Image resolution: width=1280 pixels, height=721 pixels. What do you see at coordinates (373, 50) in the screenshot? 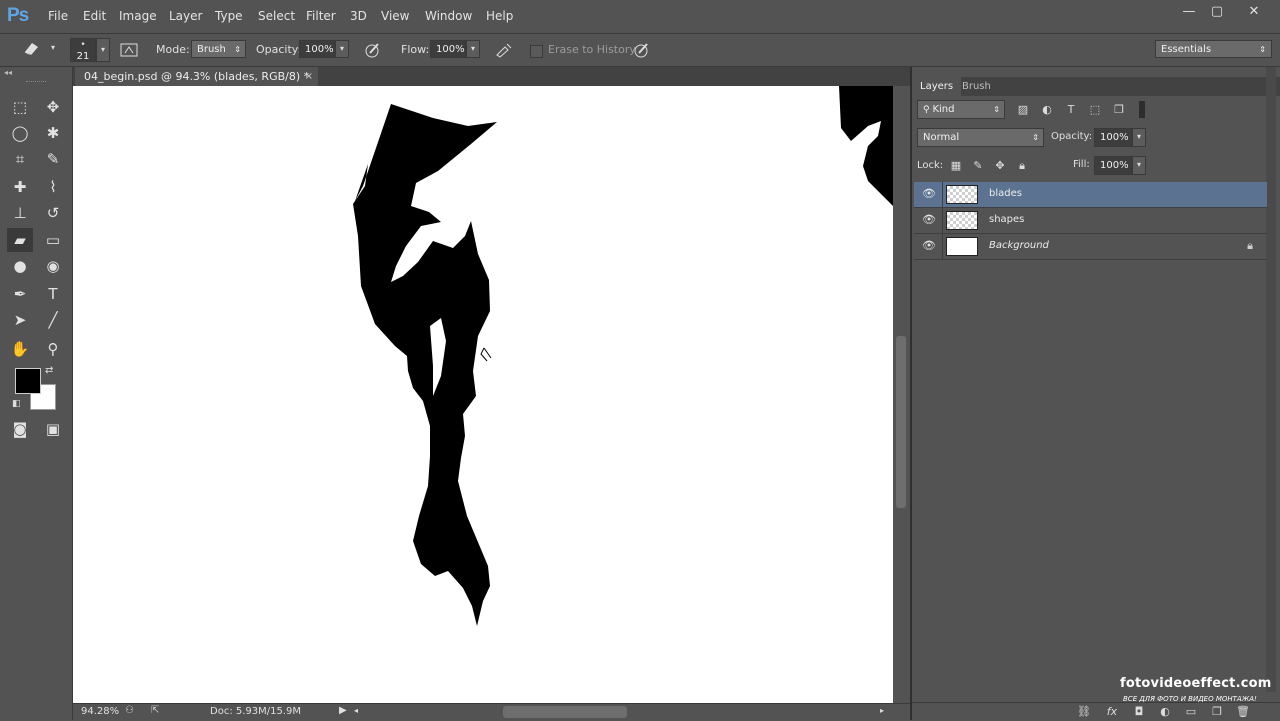
I see `pressure-opacity-icon` at bounding box center [373, 50].